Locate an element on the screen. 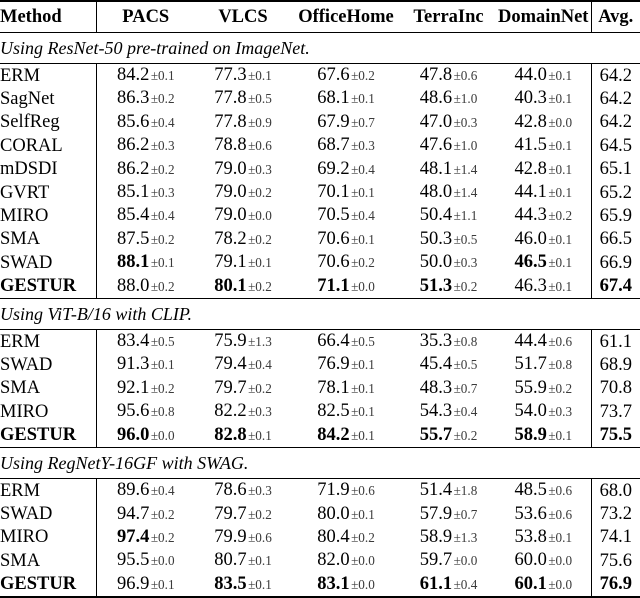 The width and height of the screenshot is (640, 598). cell-officehome: 70.5 ±0.4 is located at coordinates (346, 215).